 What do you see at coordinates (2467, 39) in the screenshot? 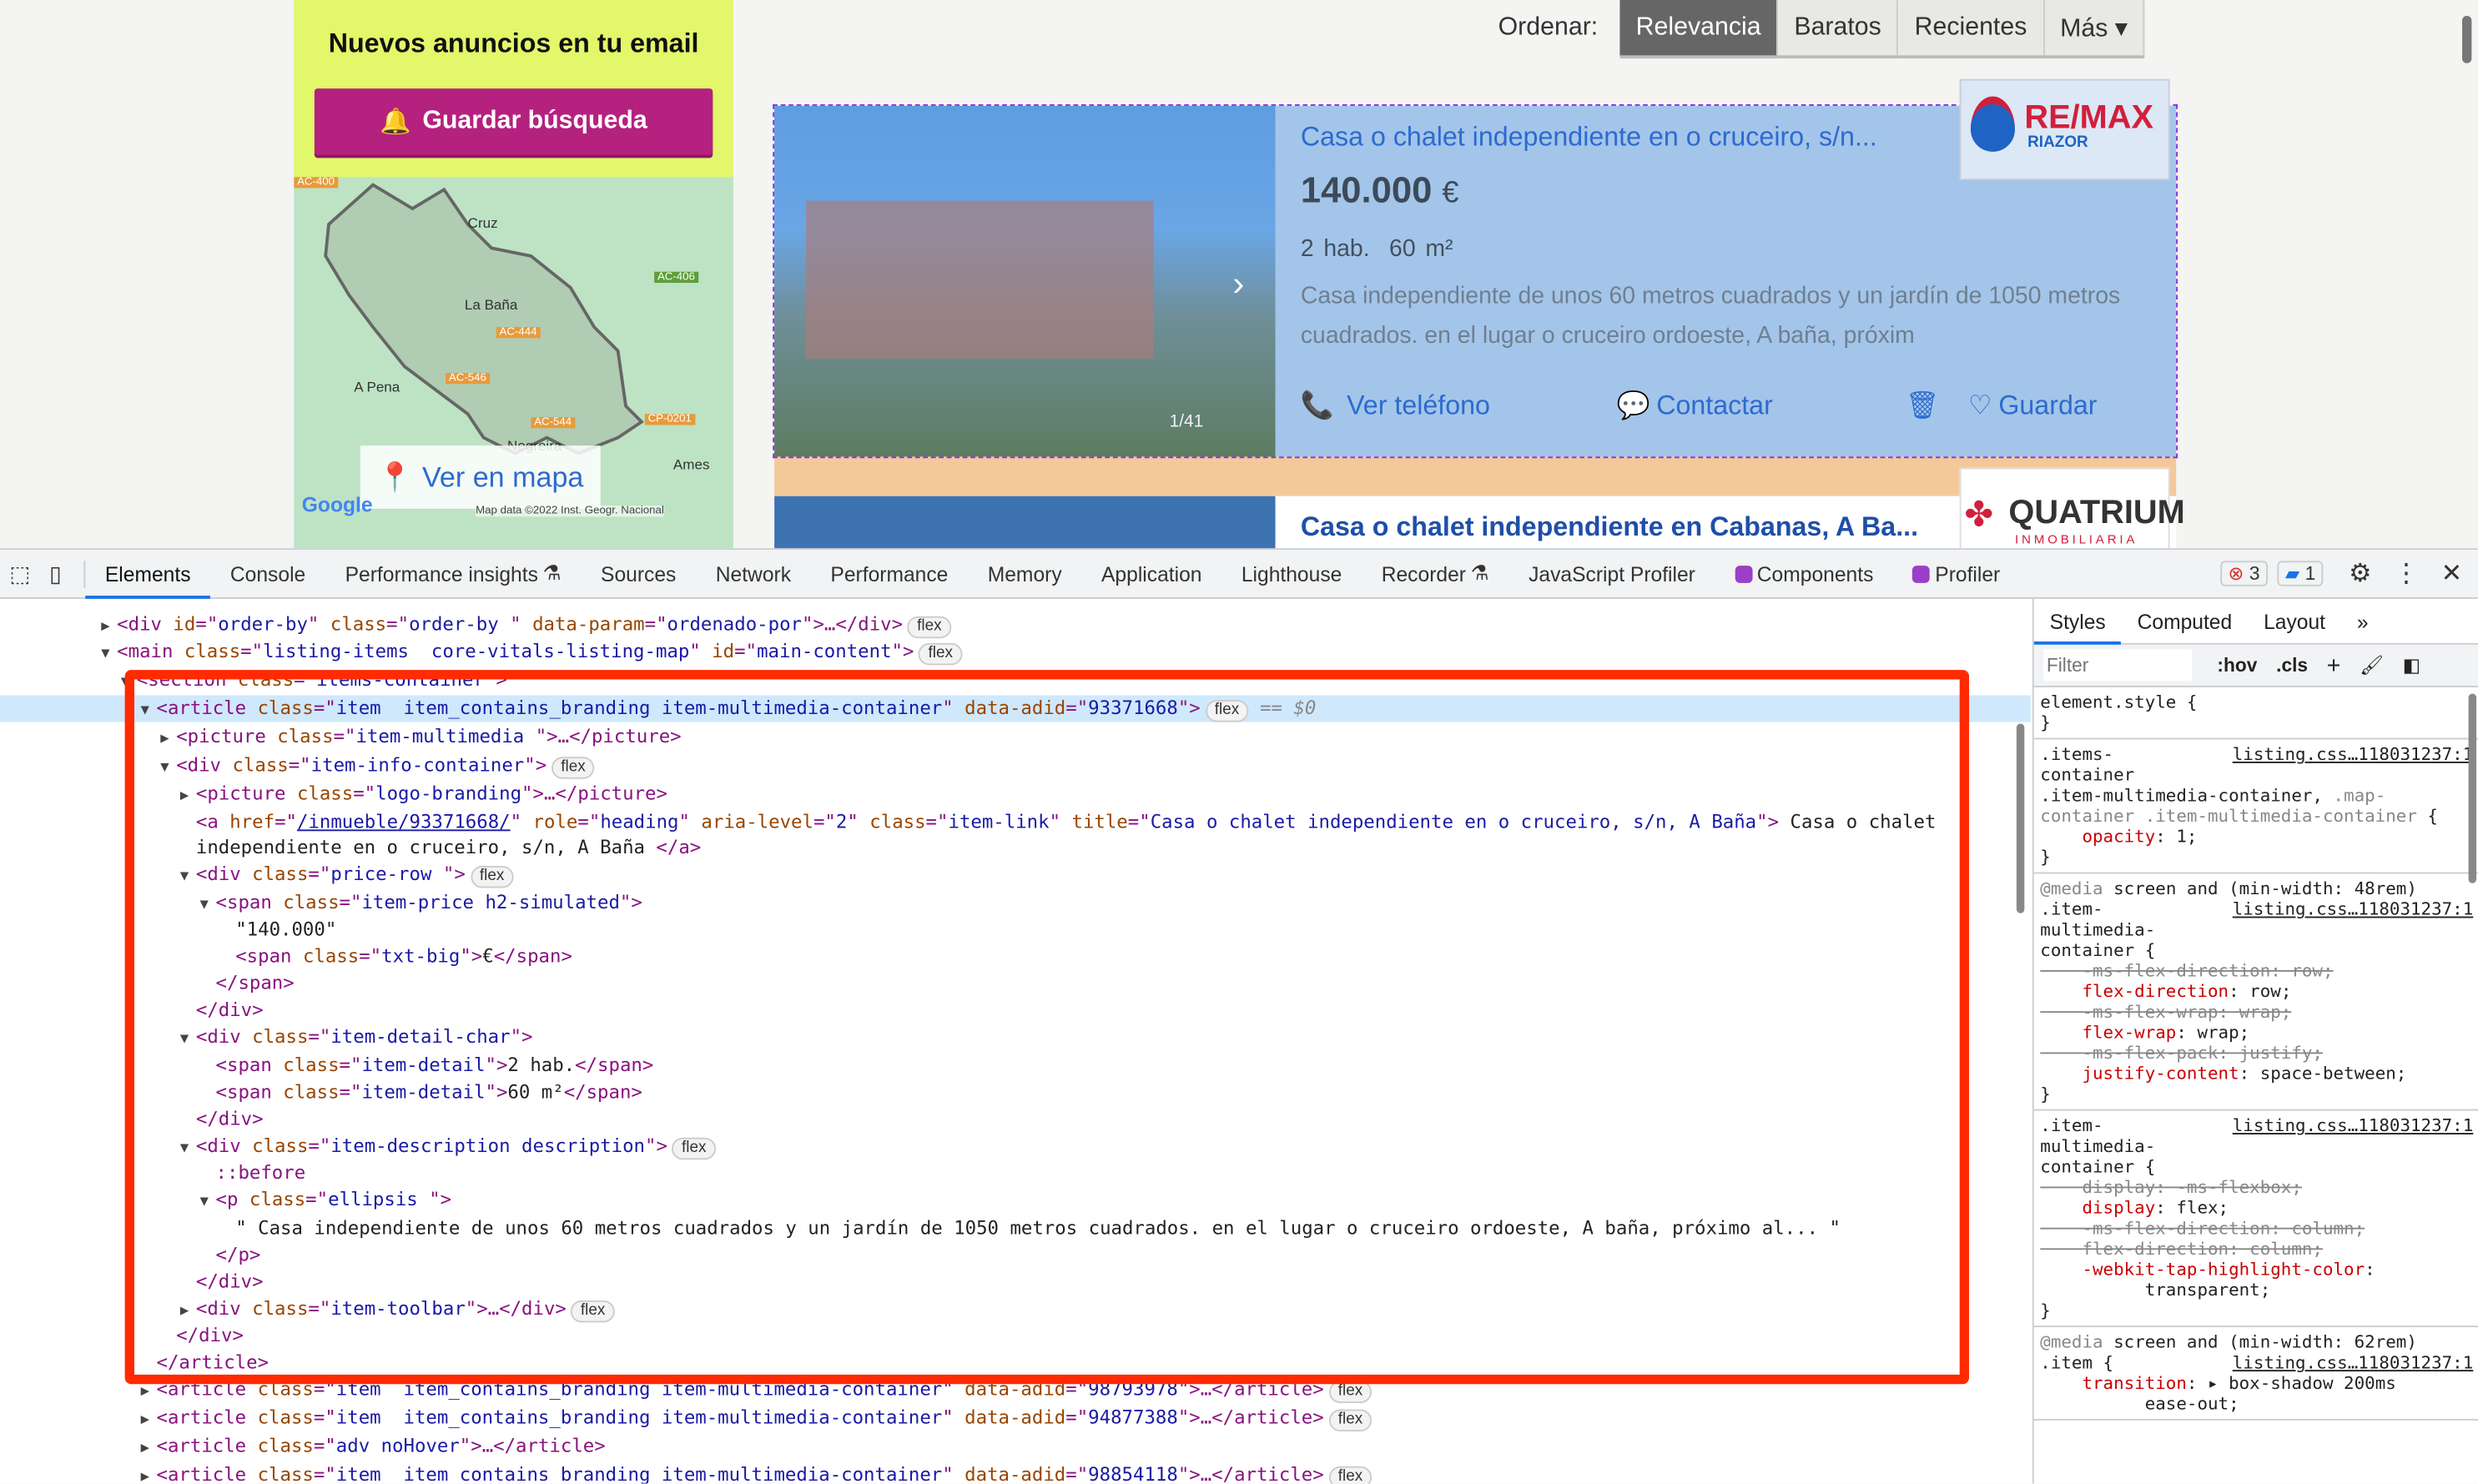
I see `page-scrollbar` at bounding box center [2467, 39].